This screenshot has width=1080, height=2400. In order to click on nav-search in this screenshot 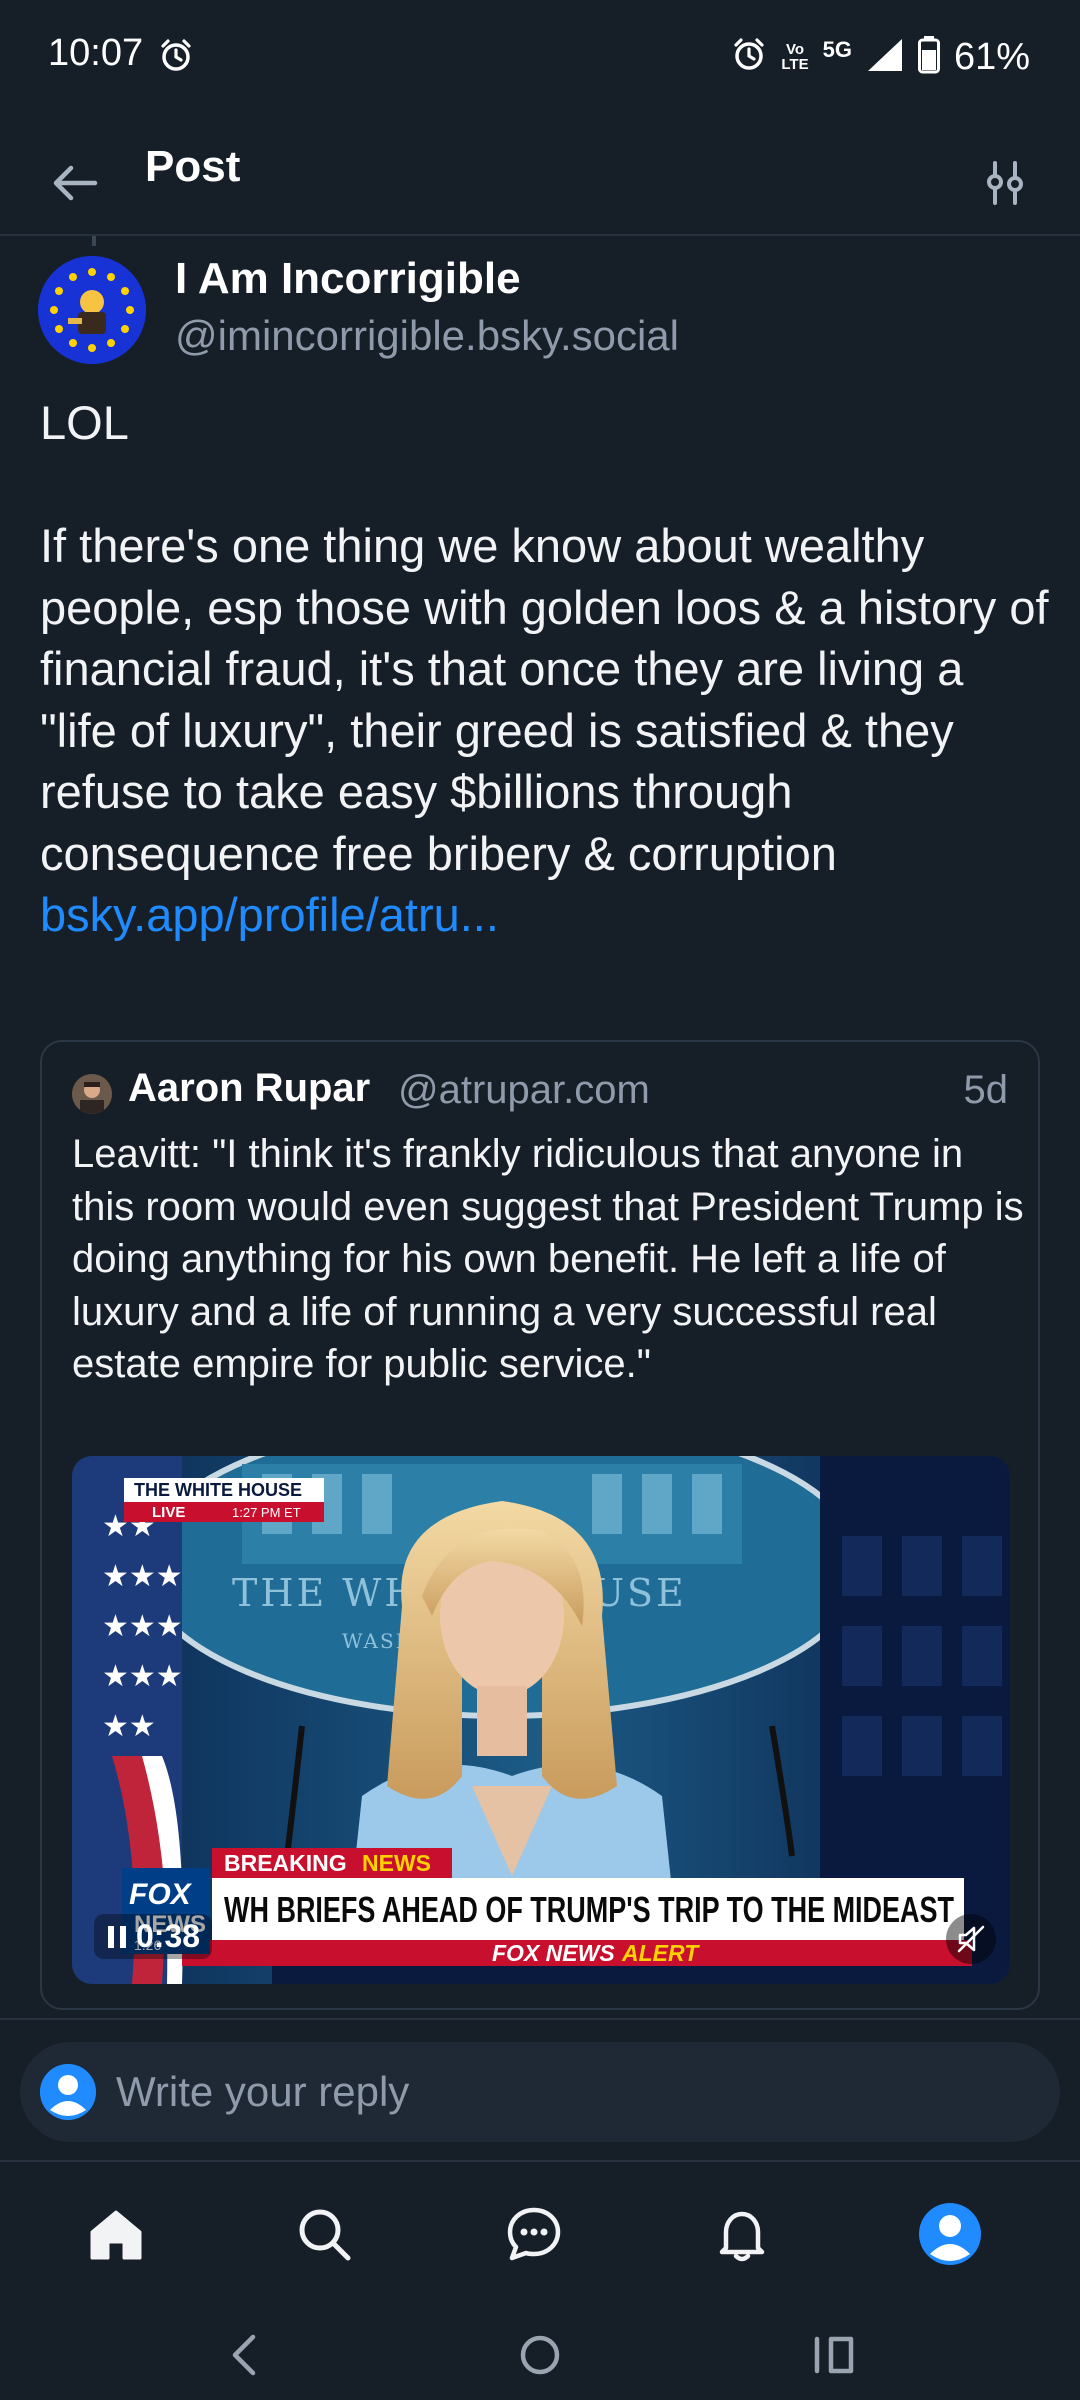, I will do `click(324, 2234)`.